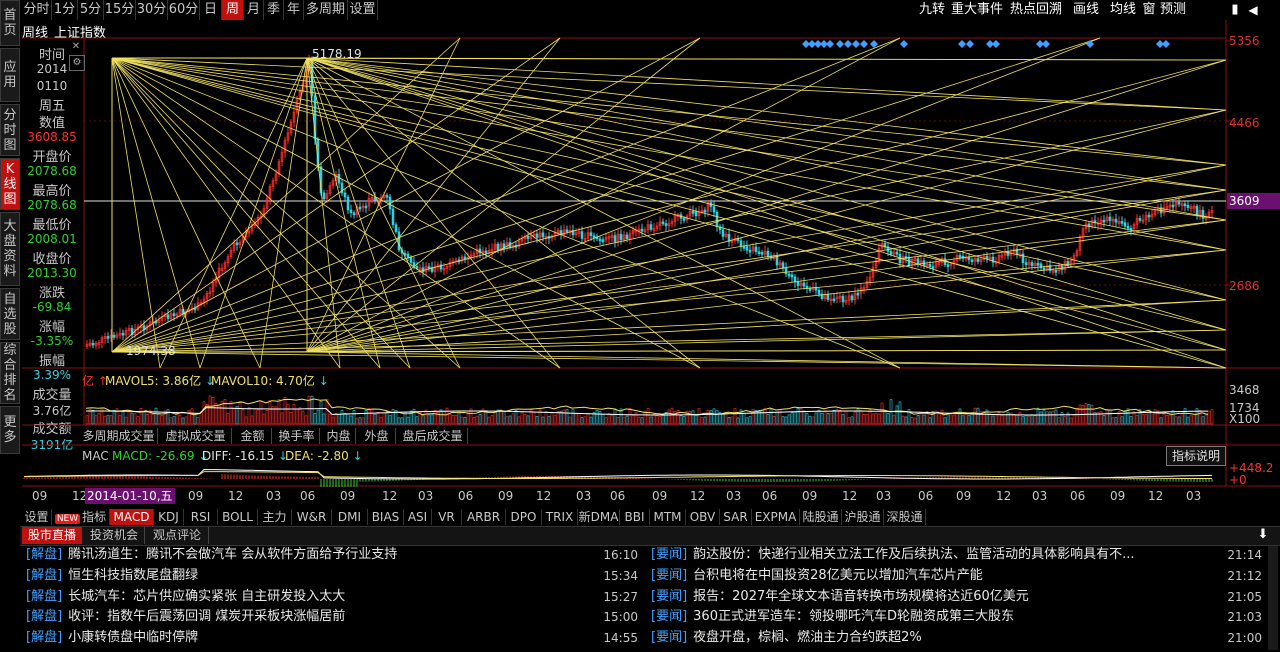 This screenshot has height=652, width=1280. I want to click on indicator-tab: TRIX, so click(560, 517).